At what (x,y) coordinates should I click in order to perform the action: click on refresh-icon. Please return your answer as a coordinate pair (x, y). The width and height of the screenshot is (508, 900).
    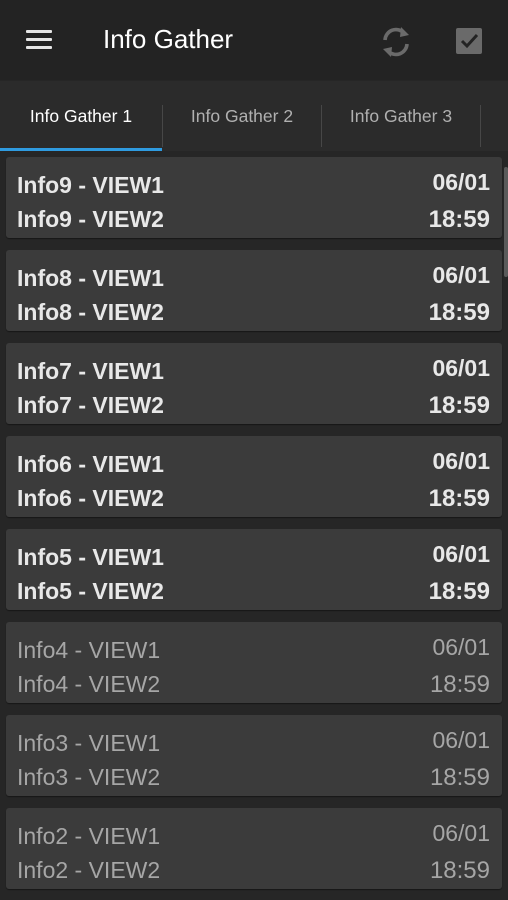
    Looking at the image, I should click on (396, 42).